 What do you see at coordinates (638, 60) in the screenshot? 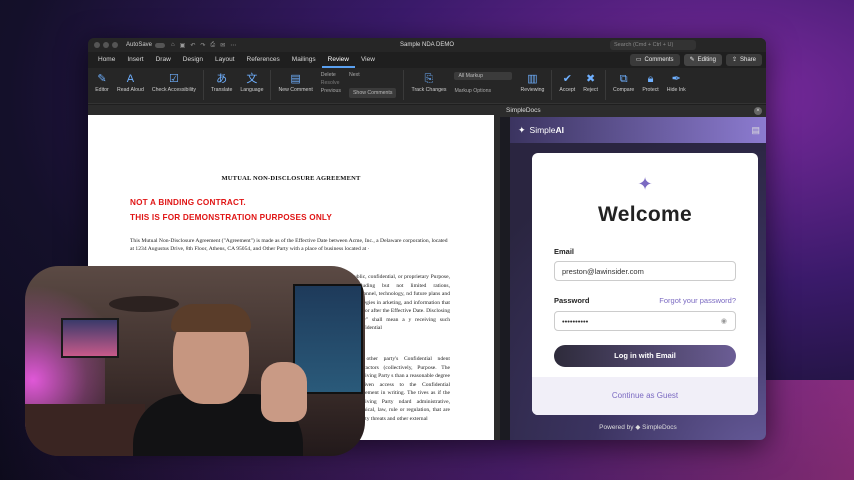
I see `comment-icon: ▭` at bounding box center [638, 60].